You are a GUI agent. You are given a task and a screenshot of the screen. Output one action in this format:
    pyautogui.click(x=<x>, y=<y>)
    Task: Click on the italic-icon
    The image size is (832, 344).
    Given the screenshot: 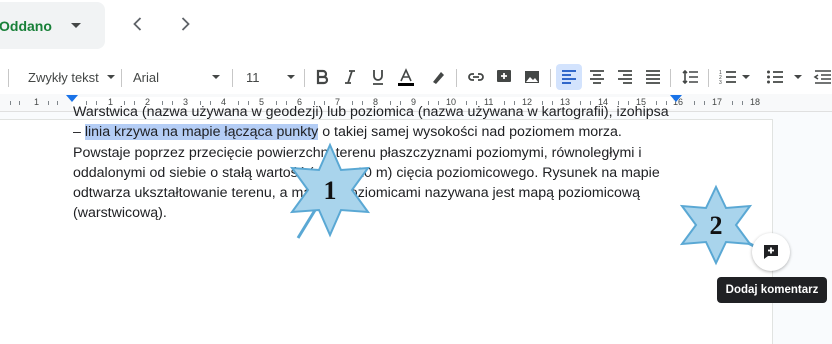 What is the action you would take?
    pyautogui.click(x=350, y=77)
    